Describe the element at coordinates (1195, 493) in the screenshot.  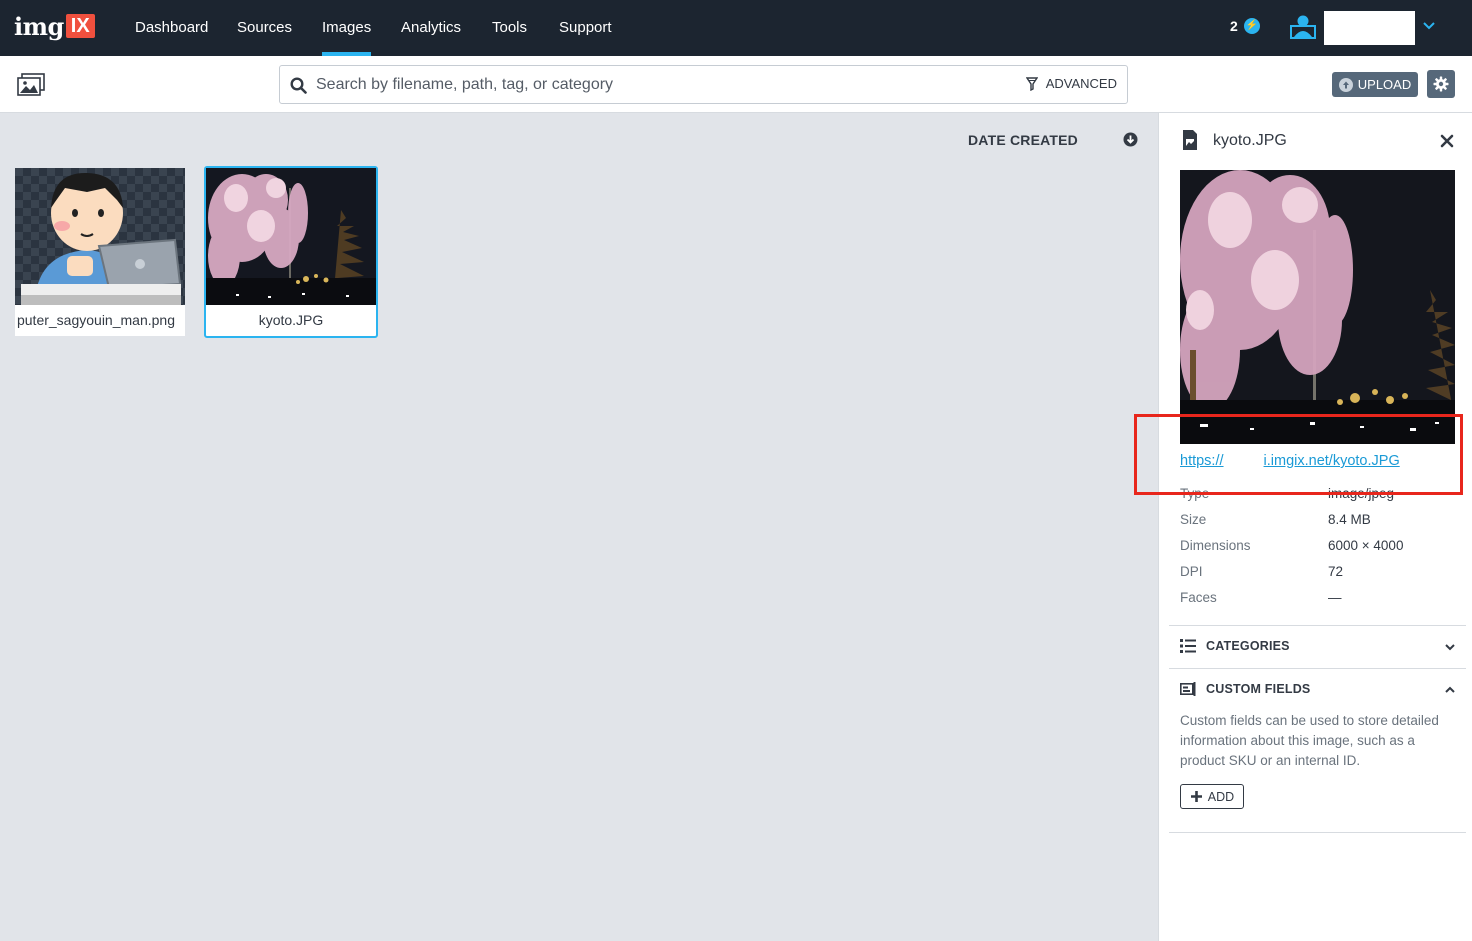
I see `meta-label-type: Type` at that location.